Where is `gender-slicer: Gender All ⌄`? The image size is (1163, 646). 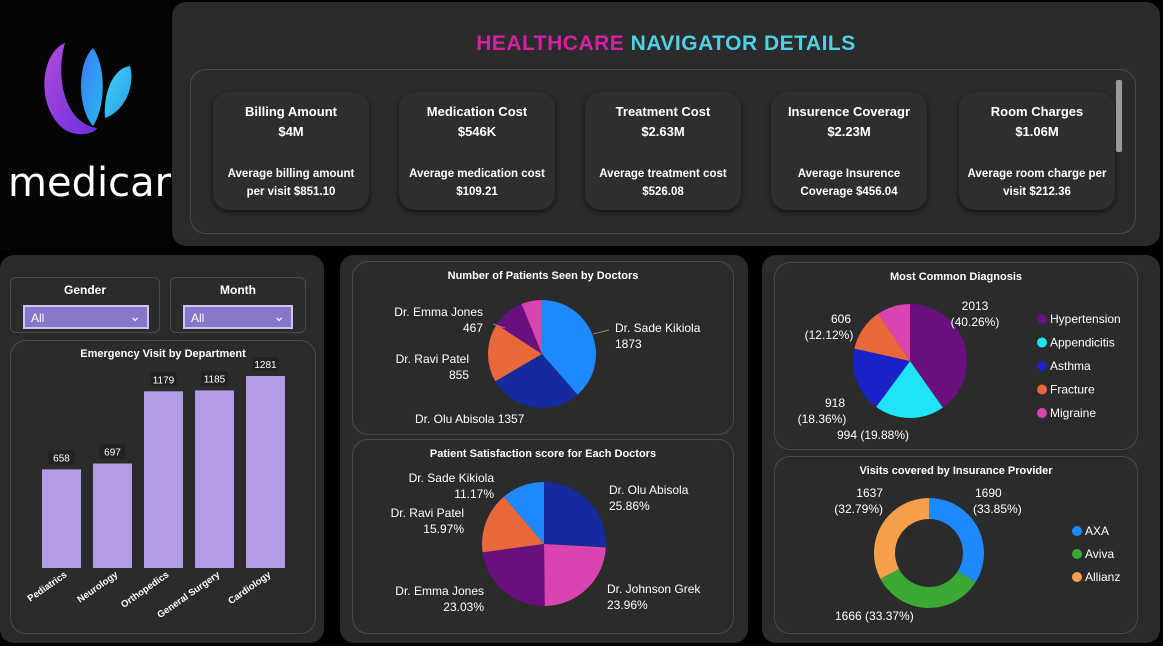 gender-slicer: Gender All ⌄ is located at coordinates (85, 305).